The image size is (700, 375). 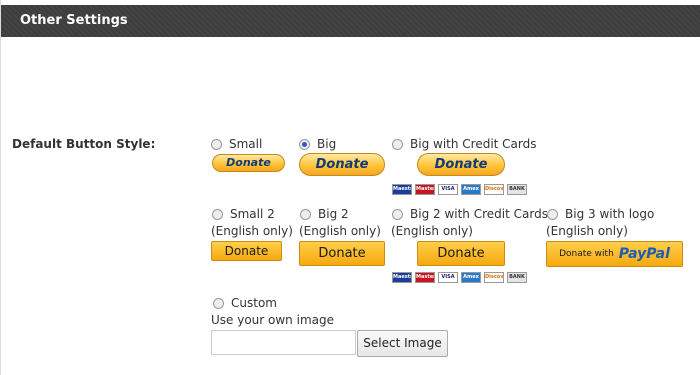 I want to click on radio-big2-label: Big 2, so click(x=333, y=214).